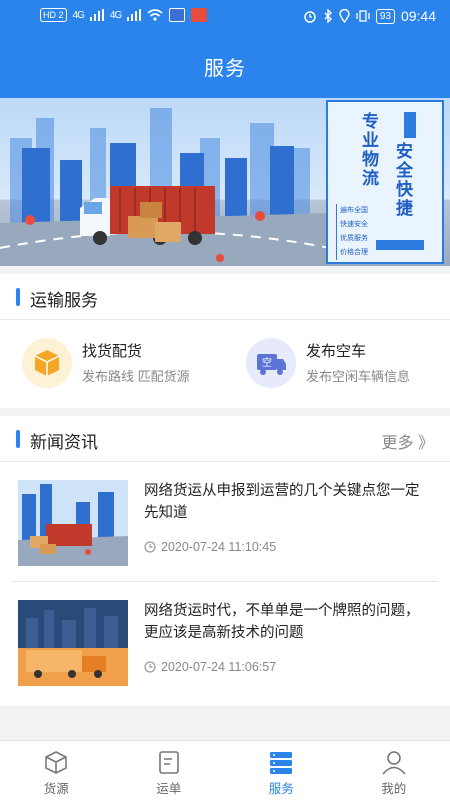  Describe the element at coordinates (385, 182) in the screenshot. I see `banner-poster: 专业物流 安全快捷 遍布全国 快速安全 优质服务 价格合理` at that location.